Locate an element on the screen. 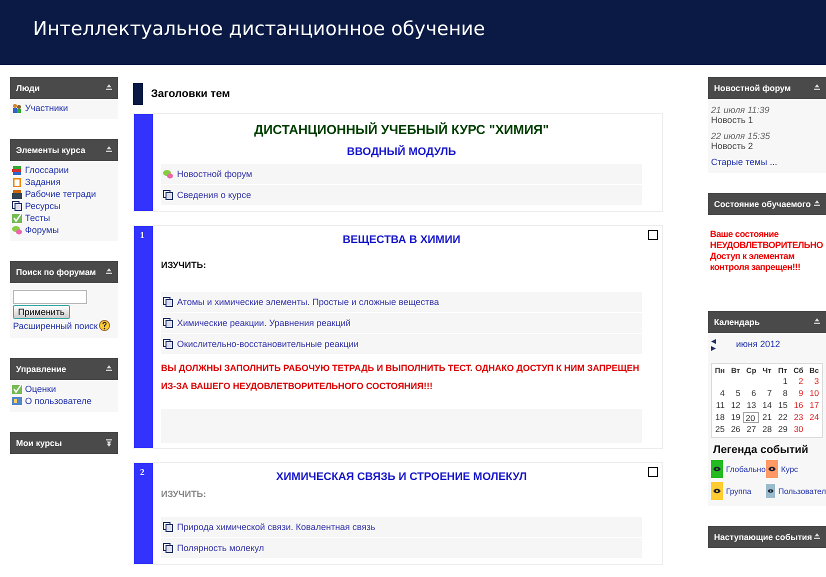 This screenshot has height=577, width=826. post-title: Новость 2 is located at coordinates (732, 146).